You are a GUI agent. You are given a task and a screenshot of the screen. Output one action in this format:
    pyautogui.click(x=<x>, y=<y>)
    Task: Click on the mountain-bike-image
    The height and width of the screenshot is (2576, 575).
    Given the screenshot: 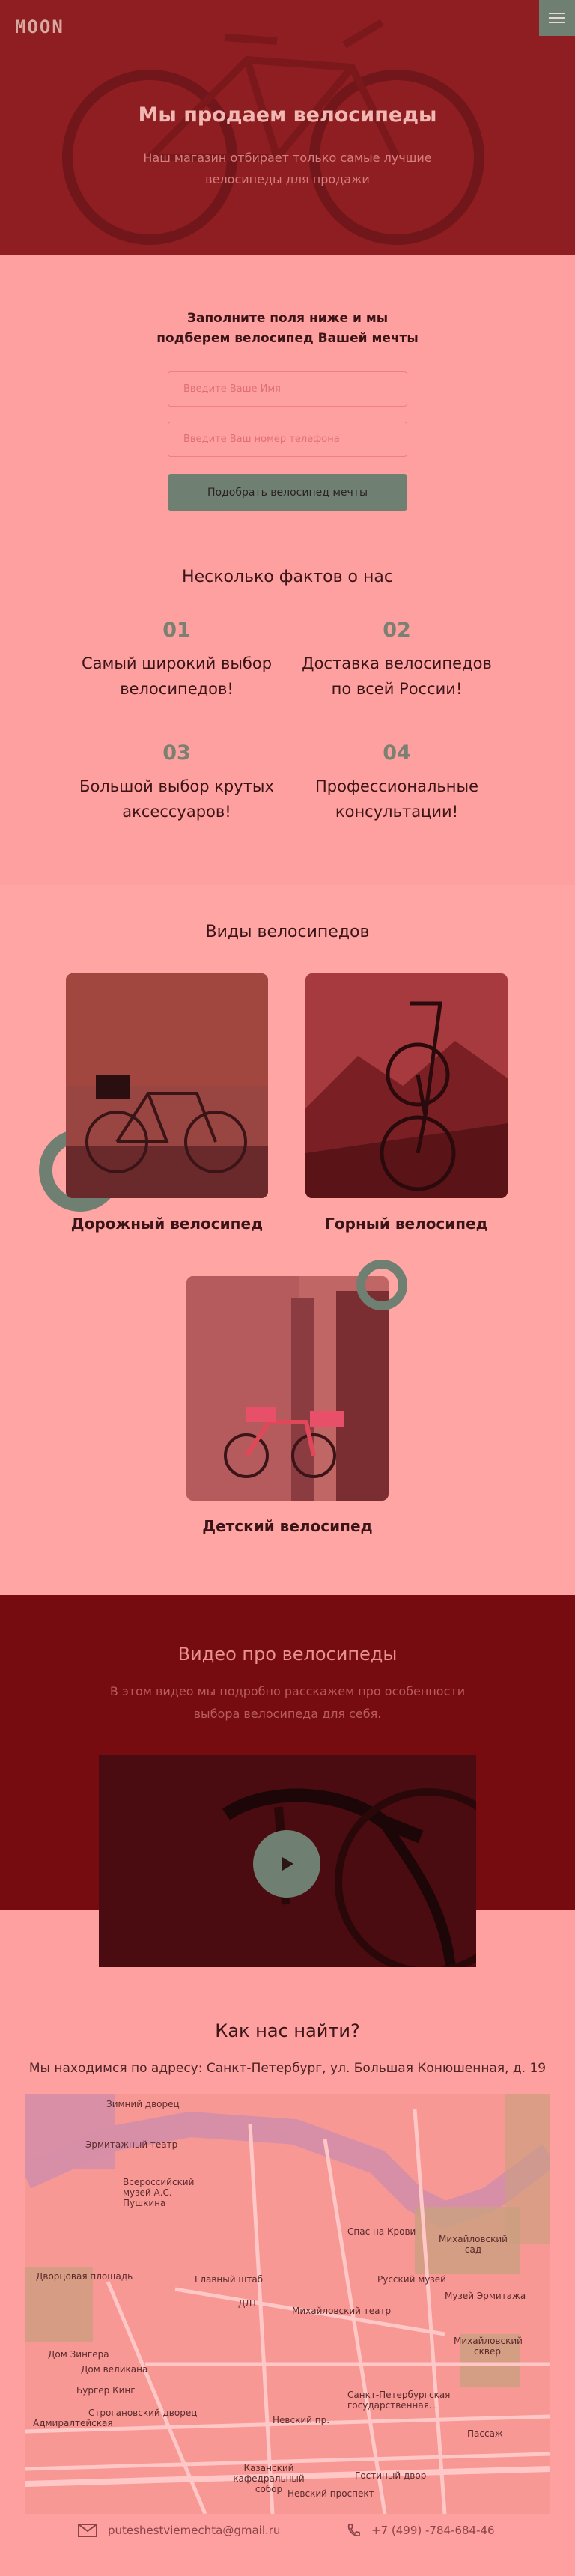 What is the action you would take?
    pyautogui.click(x=406, y=1085)
    